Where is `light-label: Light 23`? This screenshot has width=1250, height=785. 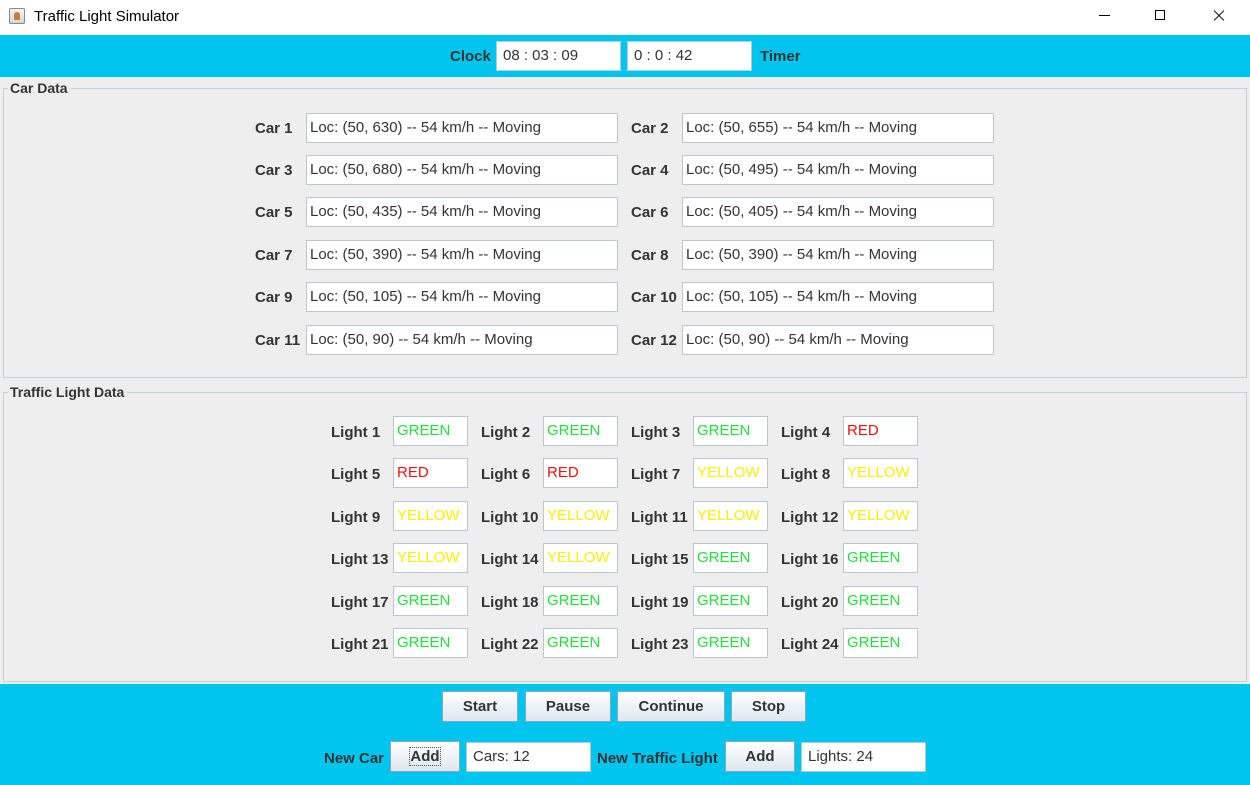 light-label: Light 23 is located at coordinates (660, 644).